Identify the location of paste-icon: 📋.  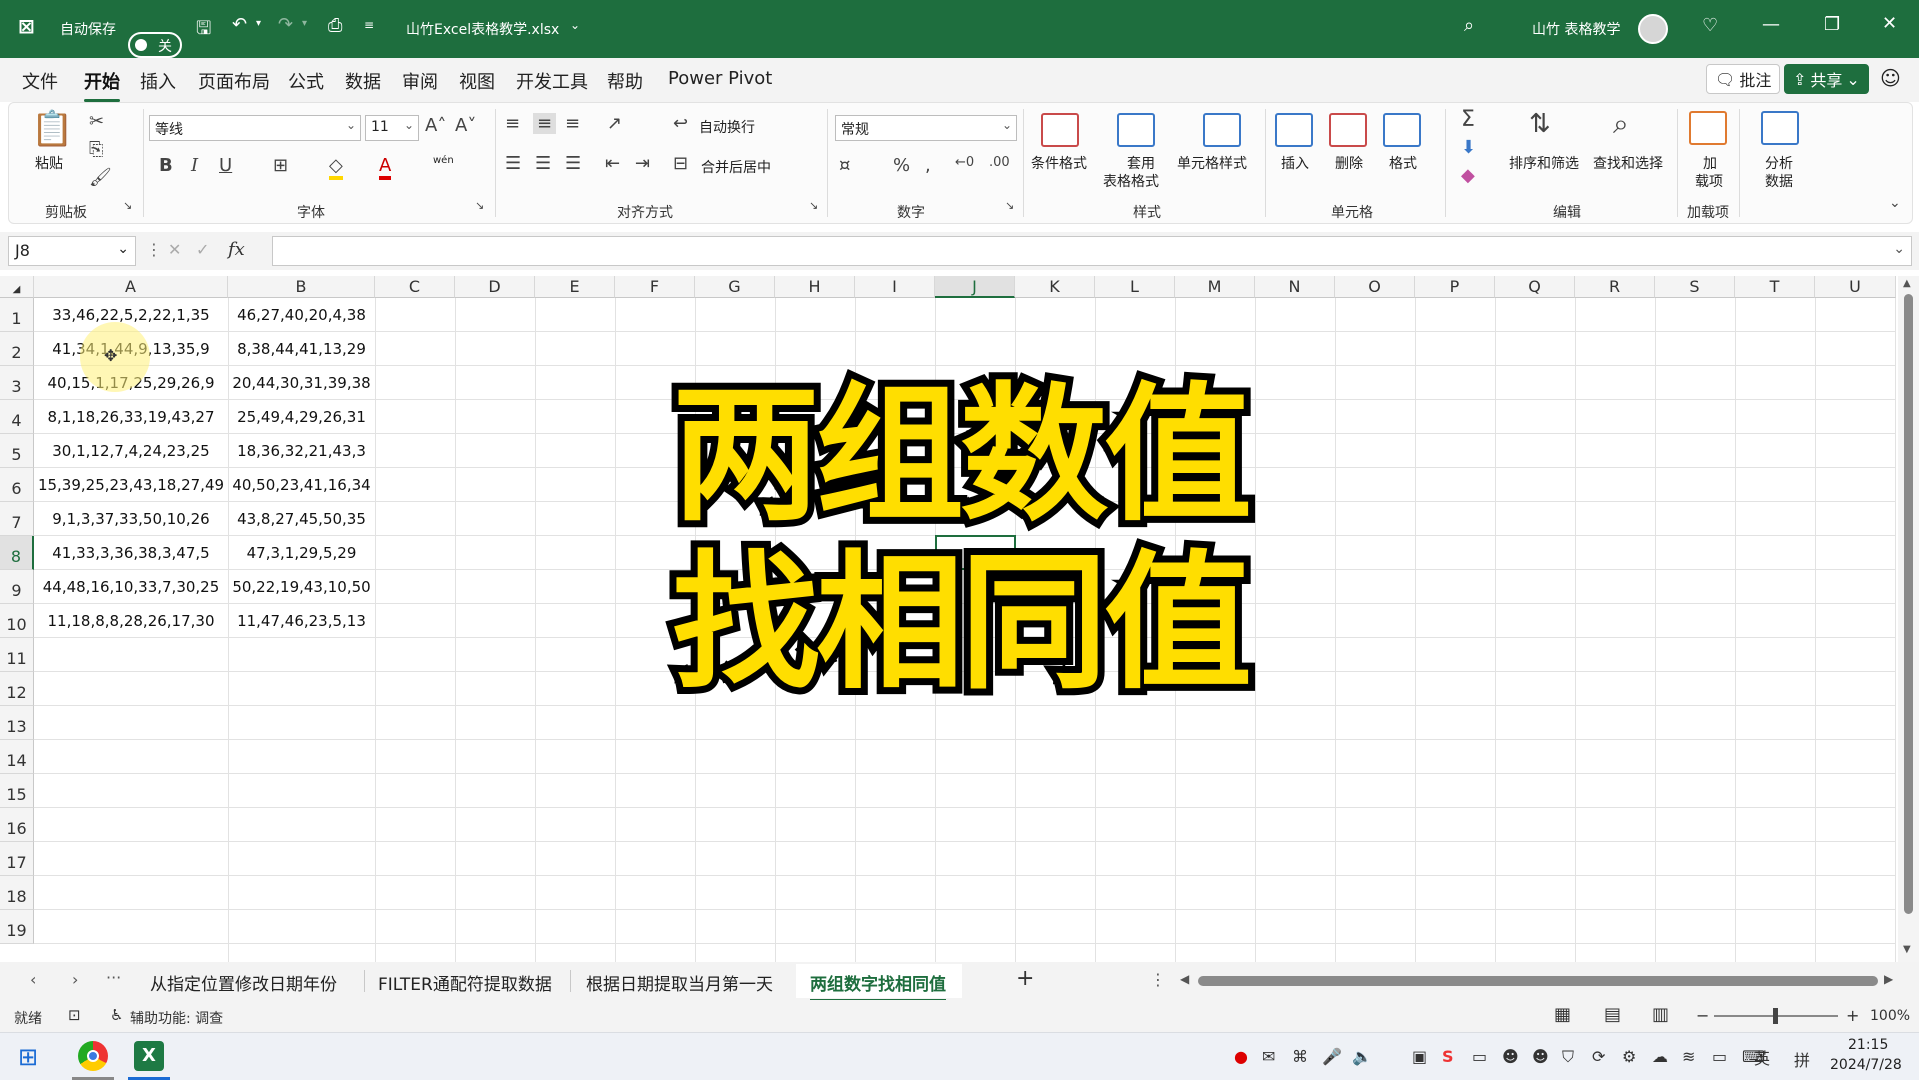
(52, 129).